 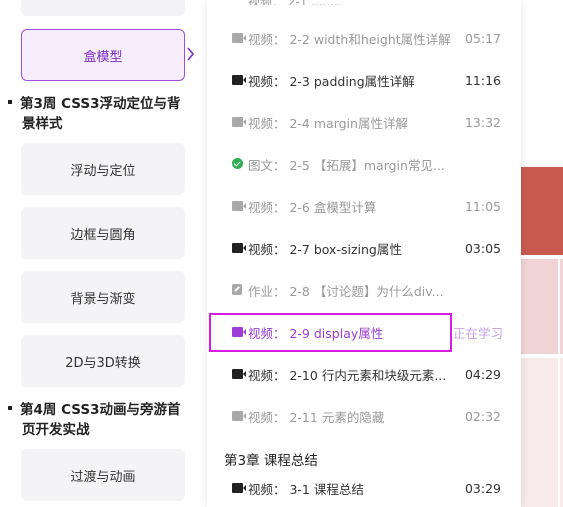 I want to click on week3-title: 第3周 CSS3浮动定位与背 景样式, so click(x=103, y=114).